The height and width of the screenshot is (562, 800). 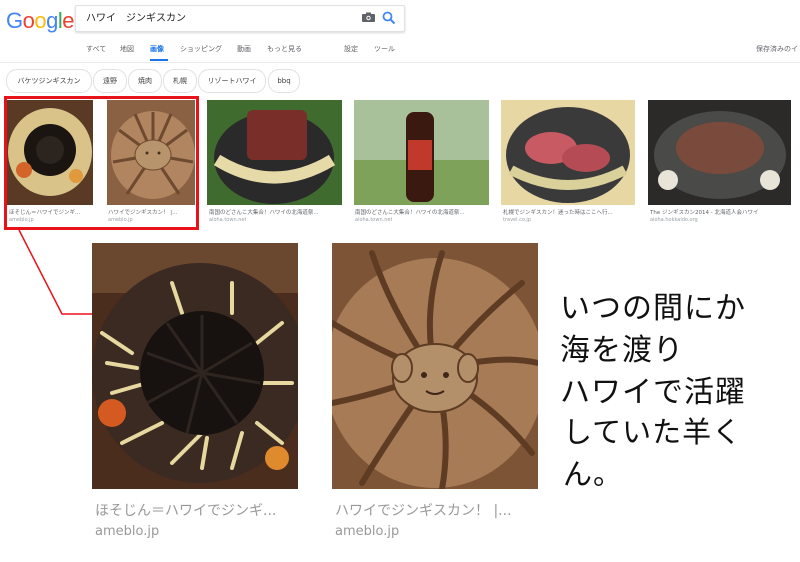 What do you see at coordinates (145, 81) in the screenshot?
I see `chip-yakiniku: 焼肉` at bounding box center [145, 81].